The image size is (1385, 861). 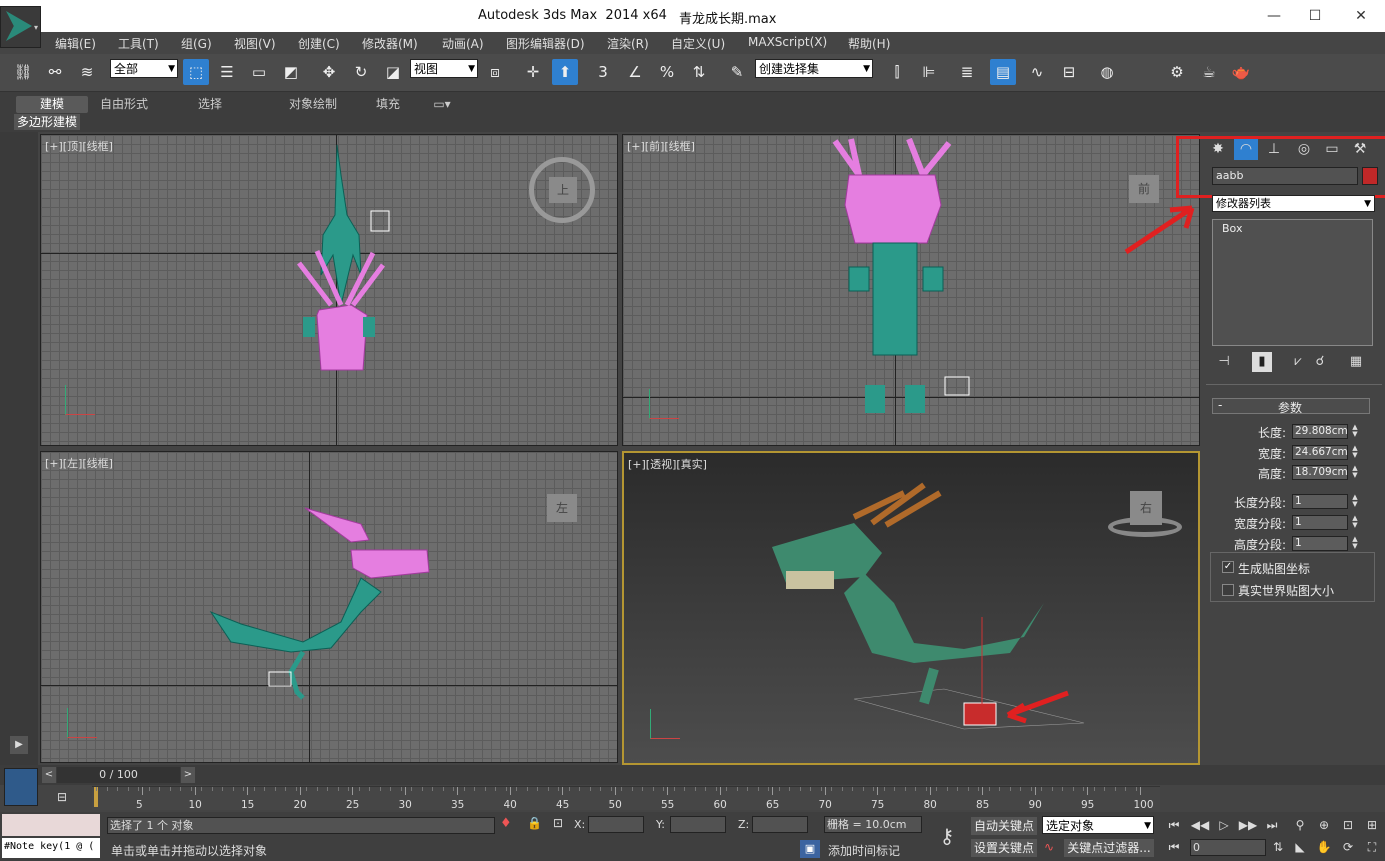 What do you see at coordinates (1320, 362) in the screenshot?
I see `remove-modifier-icon: ☌` at bounding box center [1320, 362].